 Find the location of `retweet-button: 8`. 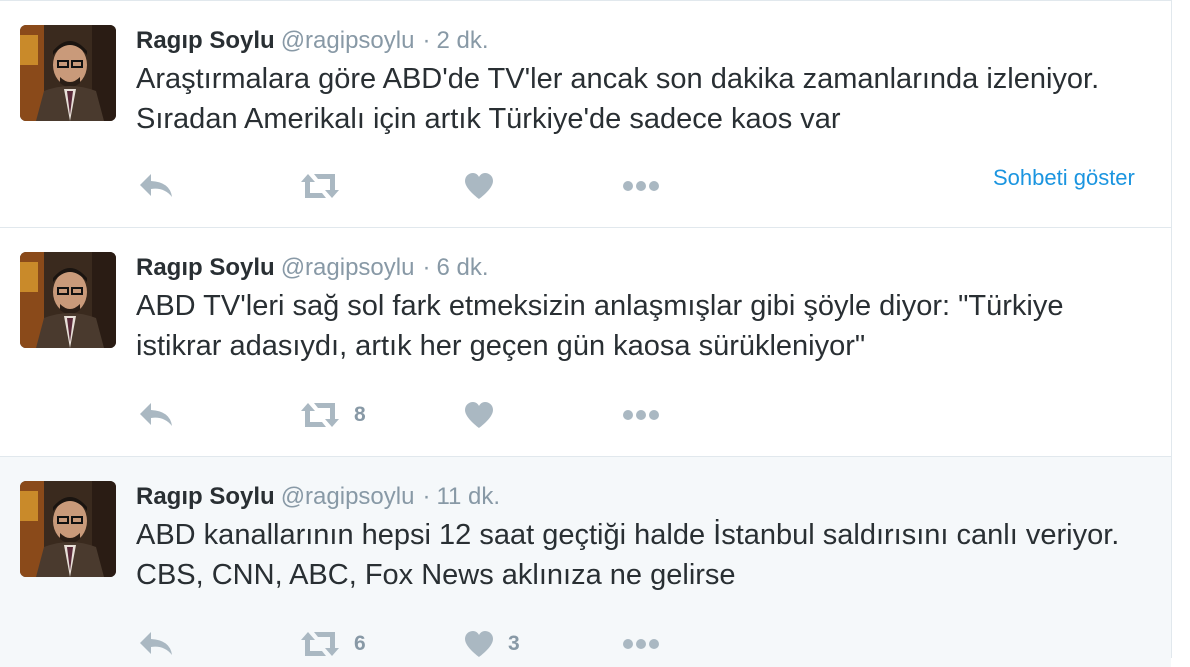

retweet-button: 8 is located at coordinates (333, 415).